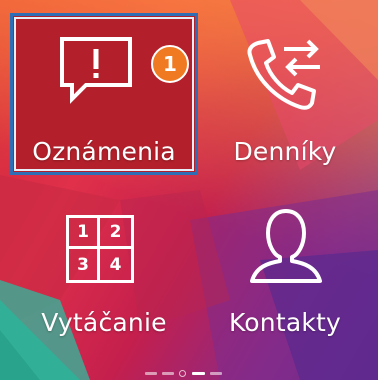 The image size is (378, 380). I want to click on tile-label-dialpad: Vytáčanie, so click(104, 322).